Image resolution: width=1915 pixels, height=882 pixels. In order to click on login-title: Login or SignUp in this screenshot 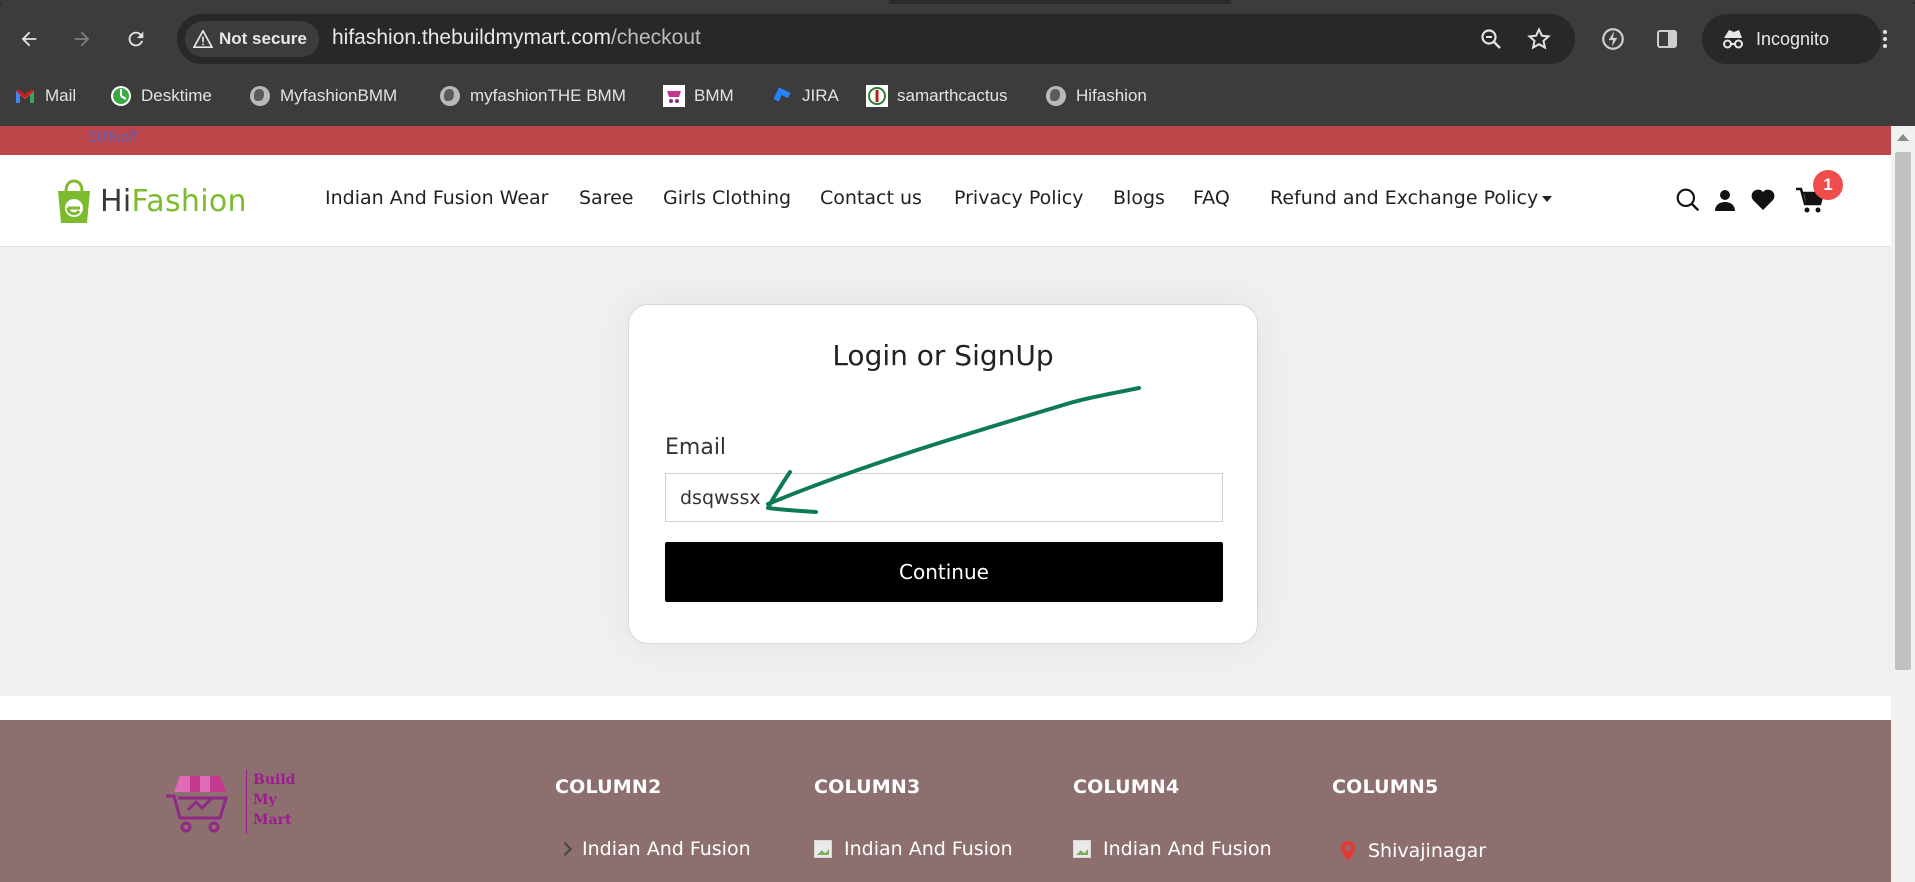, I will do `click(943, 355)`.